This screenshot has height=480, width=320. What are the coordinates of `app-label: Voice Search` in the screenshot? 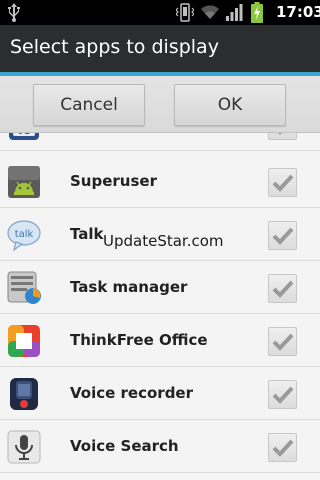 It's located at (124, 446).